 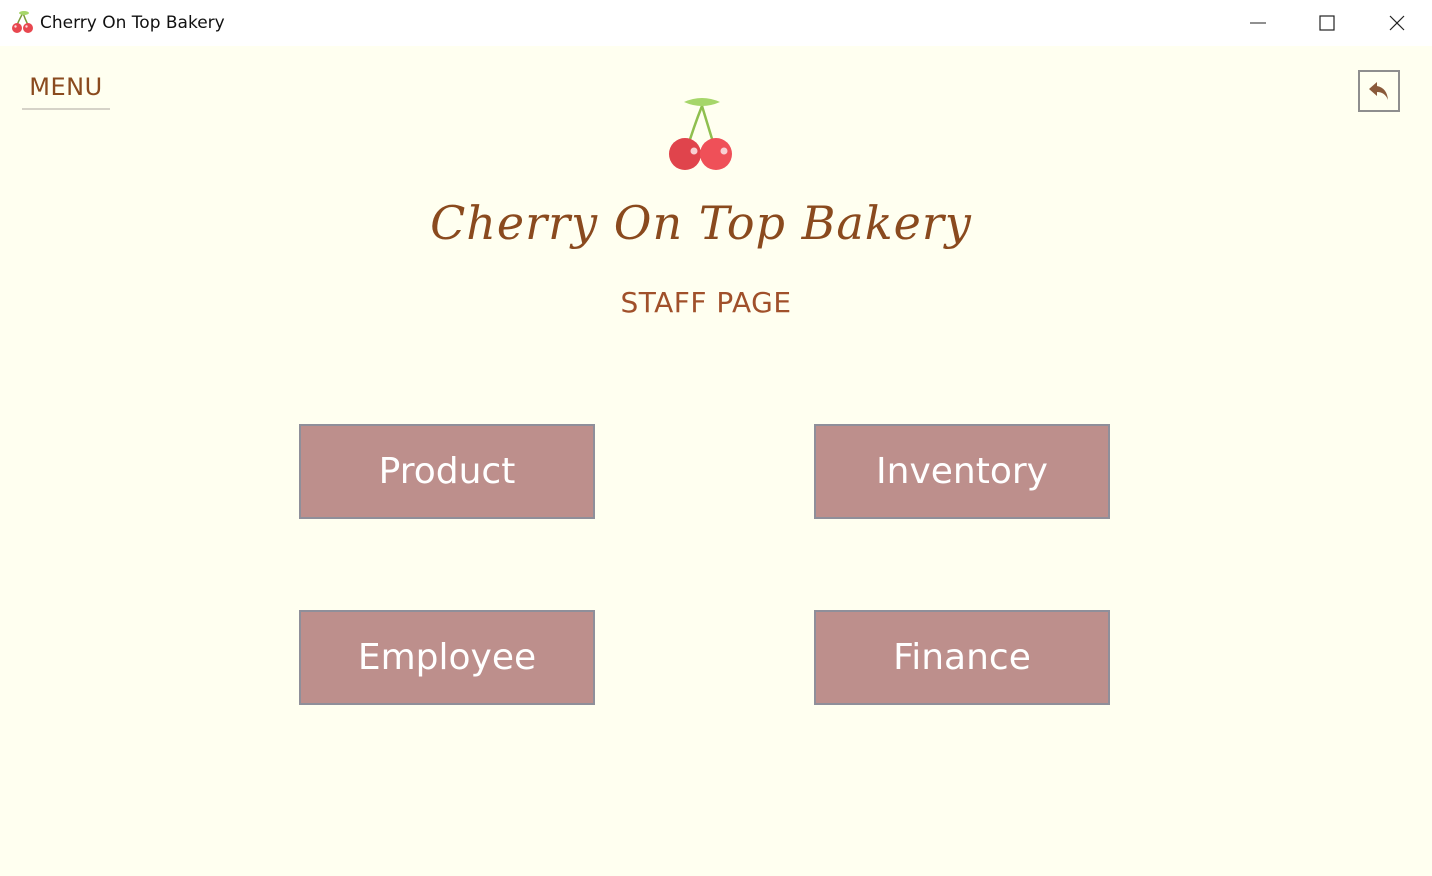 I want to click on maximize-button, so click(x=1327, y=23).